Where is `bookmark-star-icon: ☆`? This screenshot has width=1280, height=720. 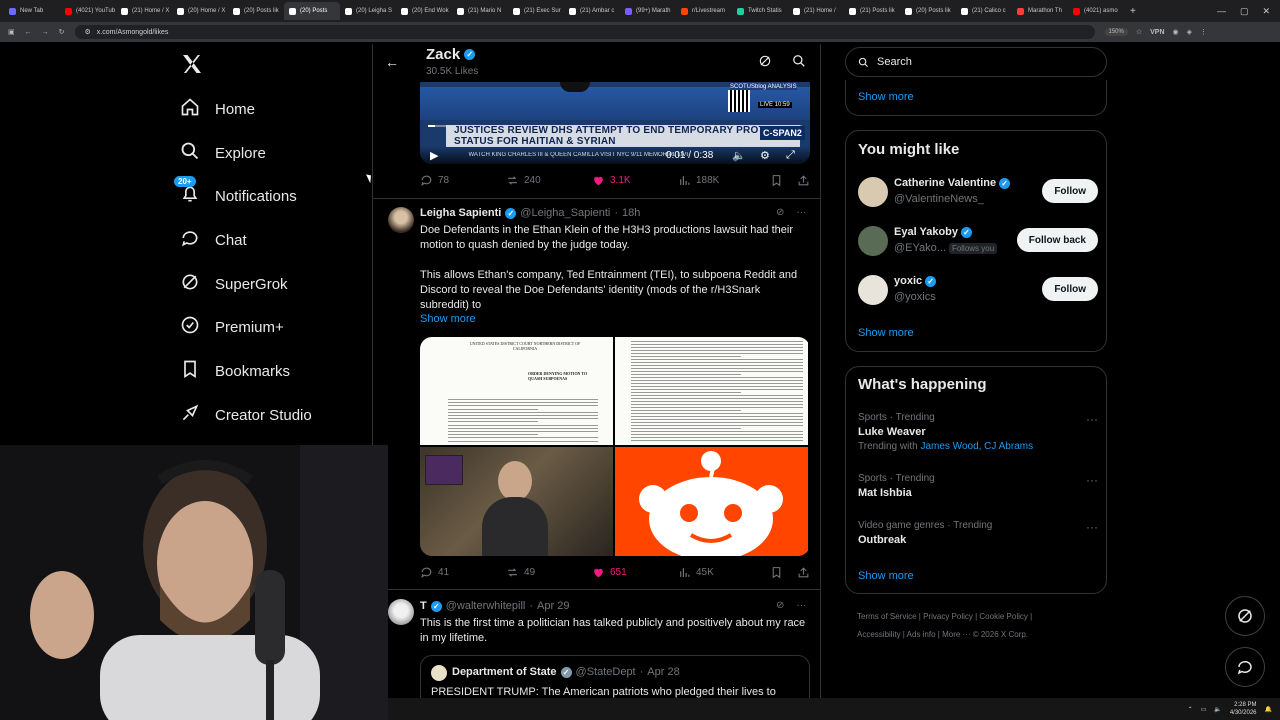 bookmark-star-icon: ☆ is located at coordinates (1139, 32).